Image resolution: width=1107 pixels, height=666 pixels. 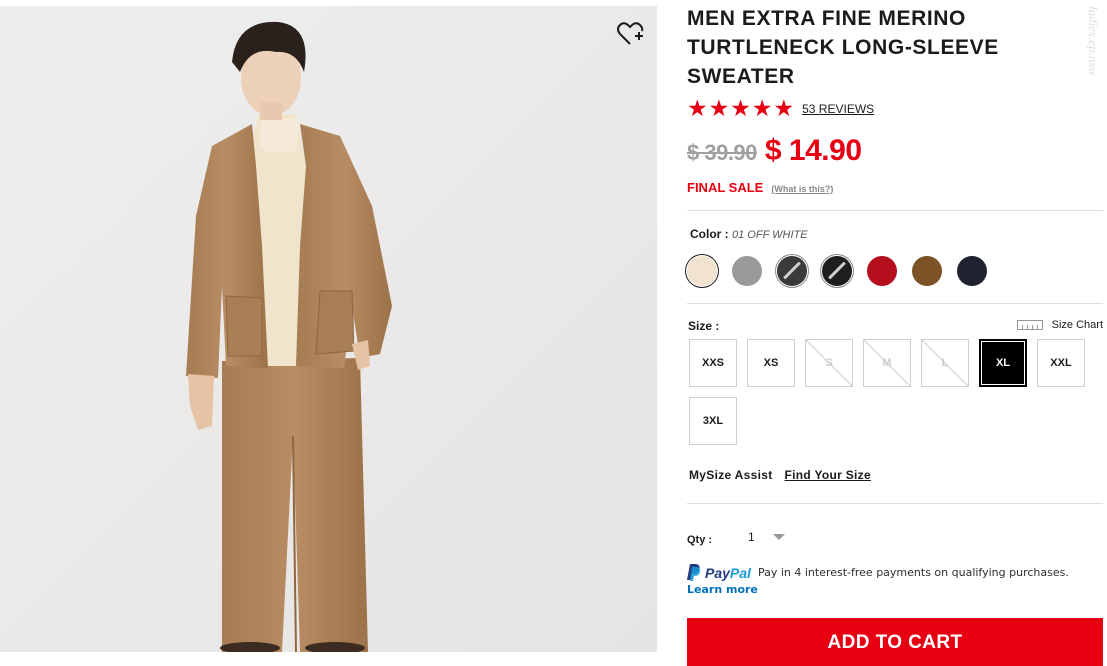 I want to click on selected-color: 01 OFF WHITE, so click(x=770, y=235).